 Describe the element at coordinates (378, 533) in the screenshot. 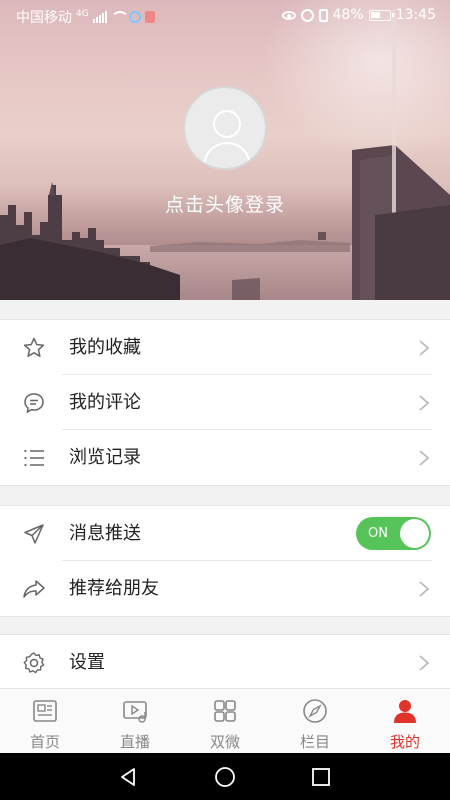

I see `toggle-state-text: ON` at that location.